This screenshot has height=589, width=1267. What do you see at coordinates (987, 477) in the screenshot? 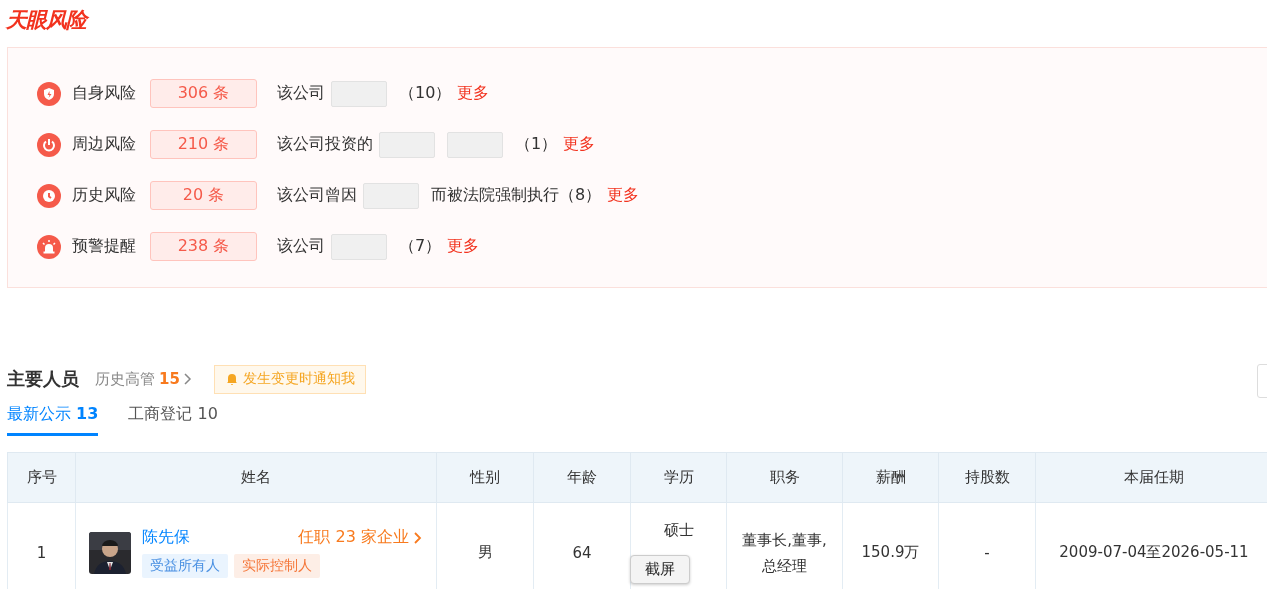
I see `column-header: 持股数` at bounding box center [987, 477].